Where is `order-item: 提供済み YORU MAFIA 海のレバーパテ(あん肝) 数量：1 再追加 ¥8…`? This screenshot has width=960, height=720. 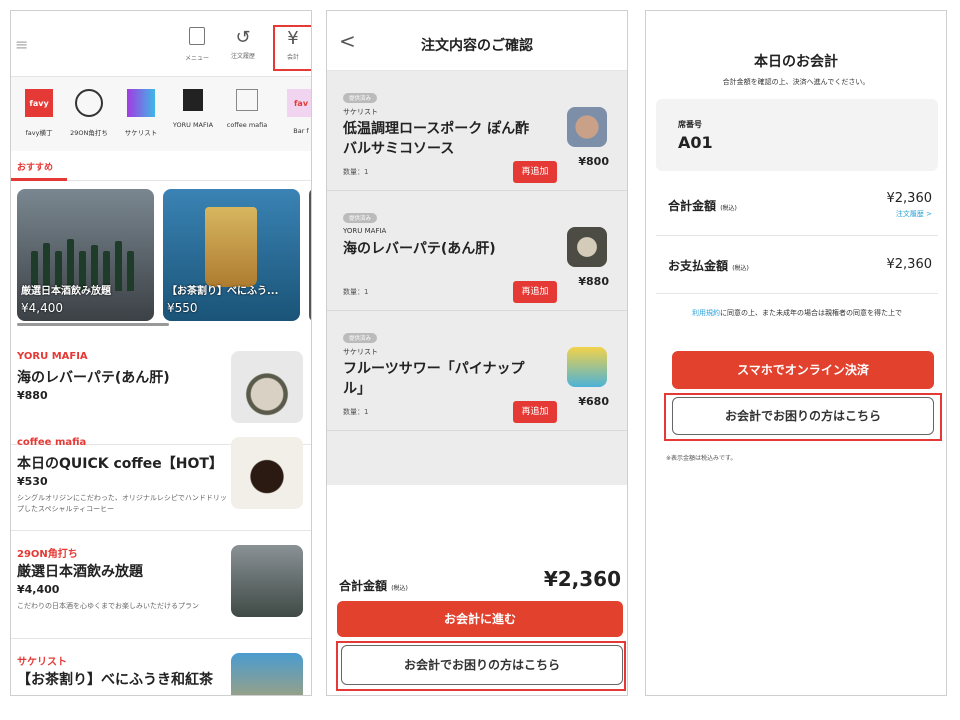 order-item: 提供済み YORU MAFIA 海のレバーパテ(あん肝) 数量：1 再追加 ¥8… is located at coordinates (477, 251).